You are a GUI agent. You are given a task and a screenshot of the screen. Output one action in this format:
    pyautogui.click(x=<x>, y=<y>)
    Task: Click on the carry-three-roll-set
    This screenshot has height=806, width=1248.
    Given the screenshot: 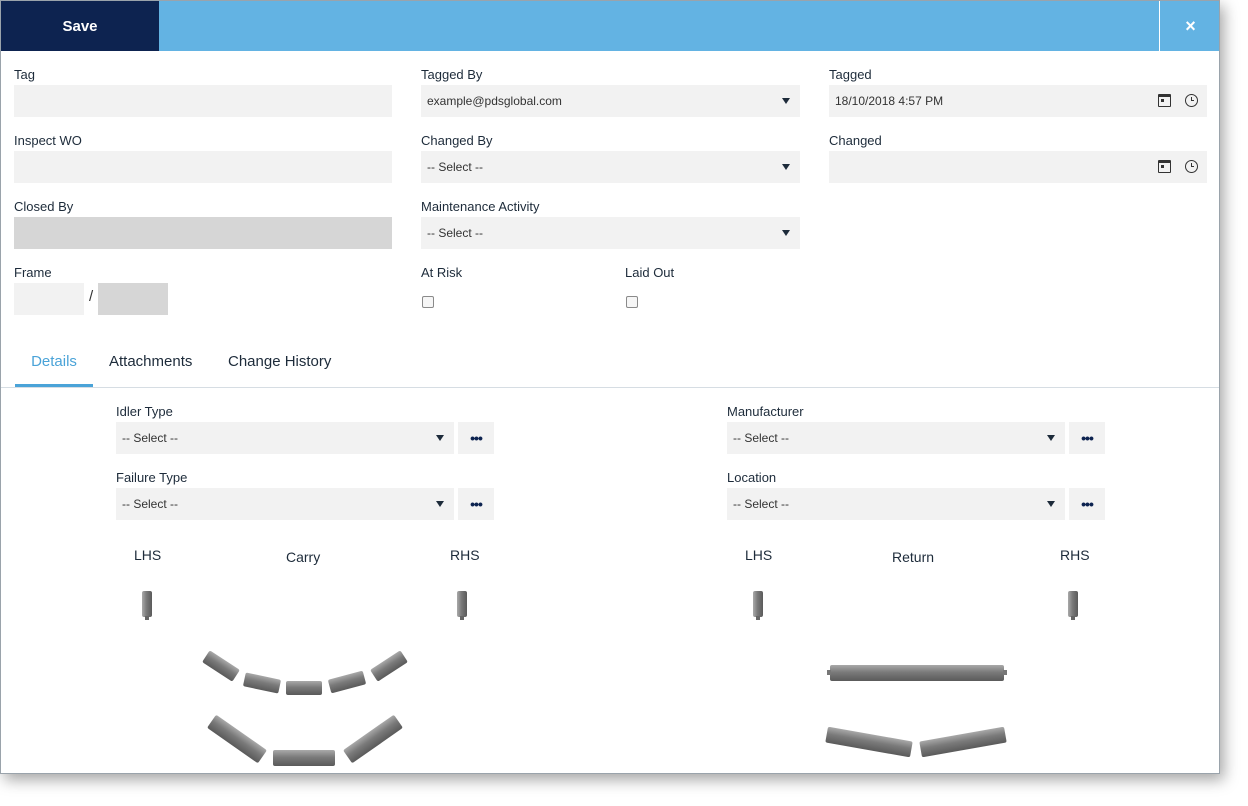 What is the action you would take?
    pyautogui.click(x=305, y=740)
    